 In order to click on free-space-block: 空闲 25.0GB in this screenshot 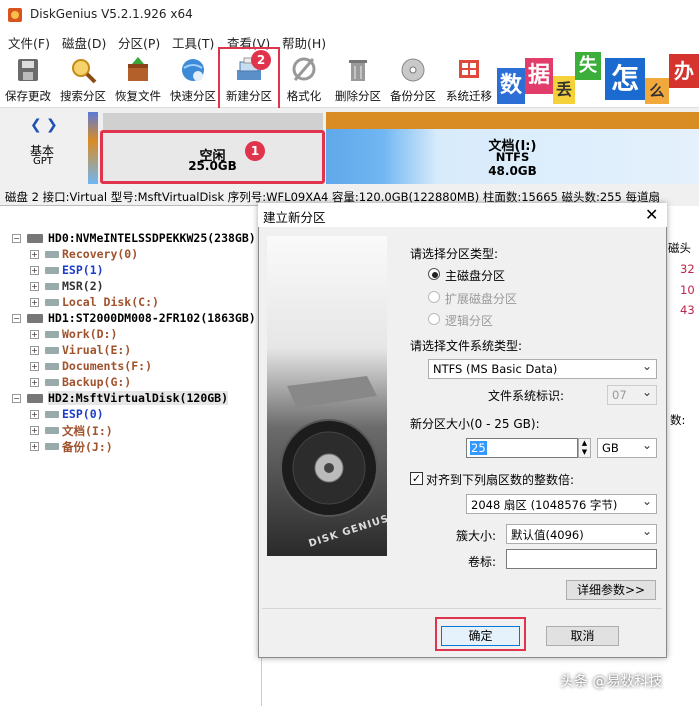, I will do `click(212, 157)`.